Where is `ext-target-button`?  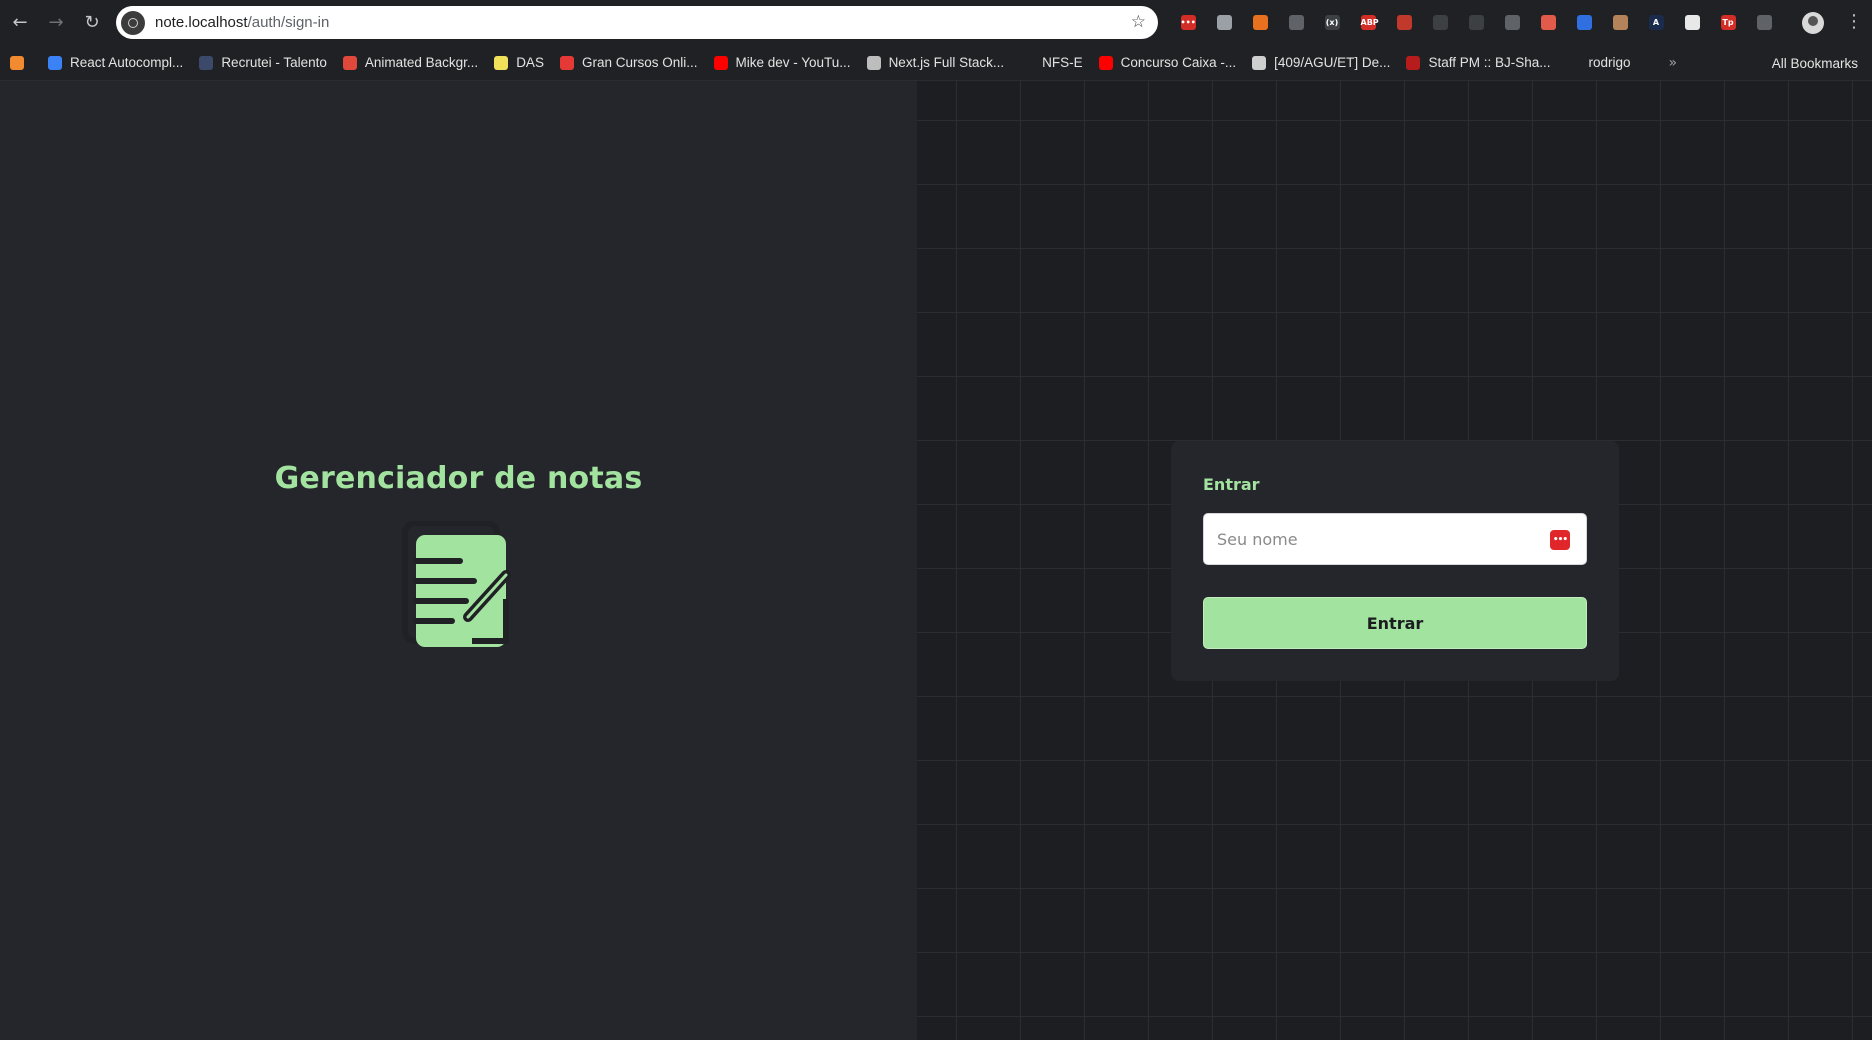 ext-target-button is located at coordinates (1512, 22).